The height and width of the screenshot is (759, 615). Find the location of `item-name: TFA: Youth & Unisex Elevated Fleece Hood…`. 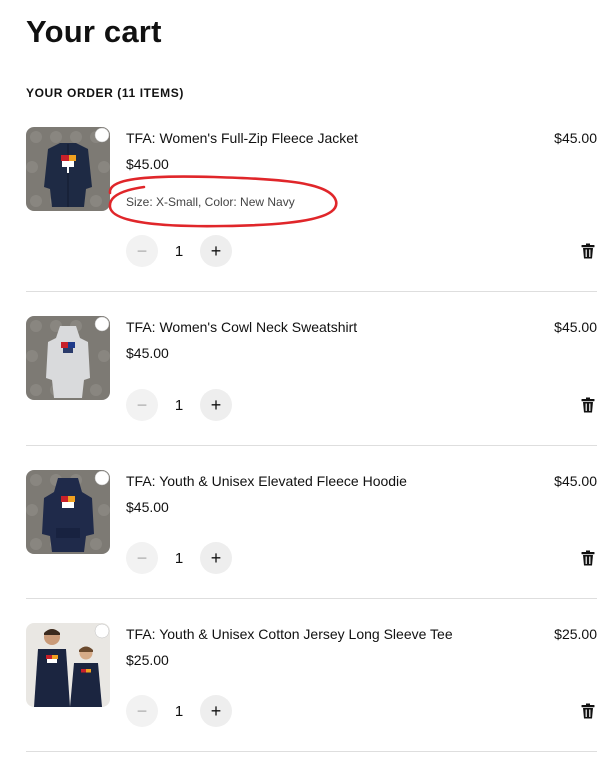

item-name: TFA: Youth & Unisex Elevated Fleece Hood… is located at coordinates (266, 481).